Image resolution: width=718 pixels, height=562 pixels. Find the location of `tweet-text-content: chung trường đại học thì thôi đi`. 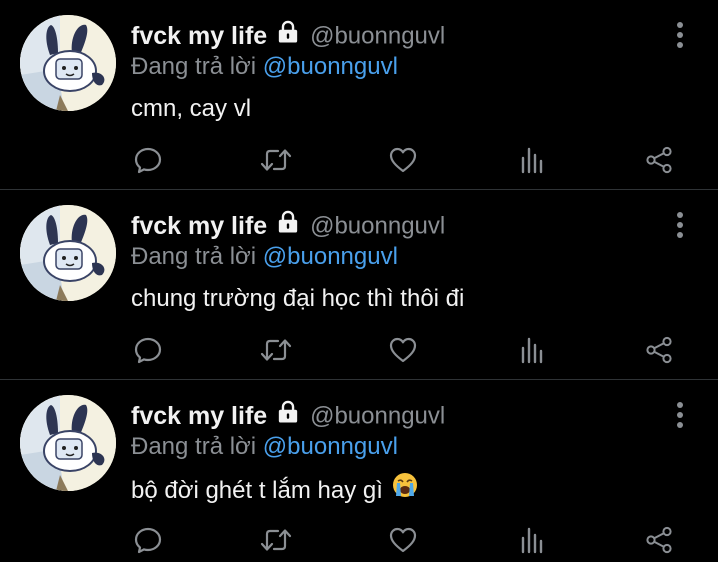

tweet-text-content: chung trường đại học thì thôi đi is located at coordinates (298, 298).